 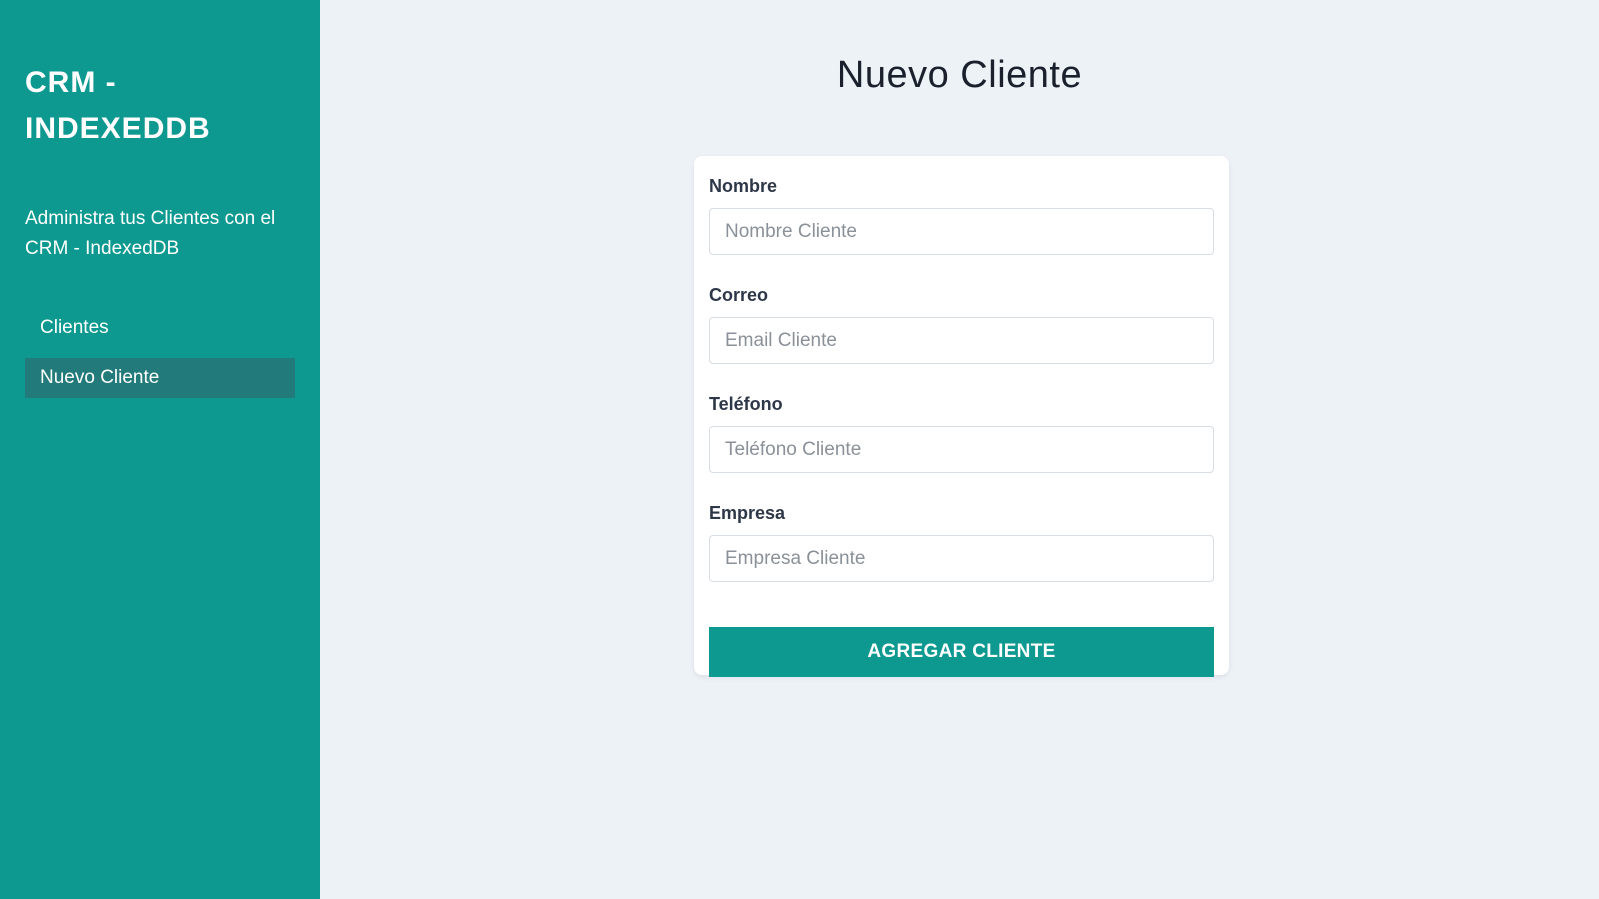 What do you see at coordinates (746, 404) in the screenshot?
I see `telefono-label: Teléfono` at bounding box center [746, 404].